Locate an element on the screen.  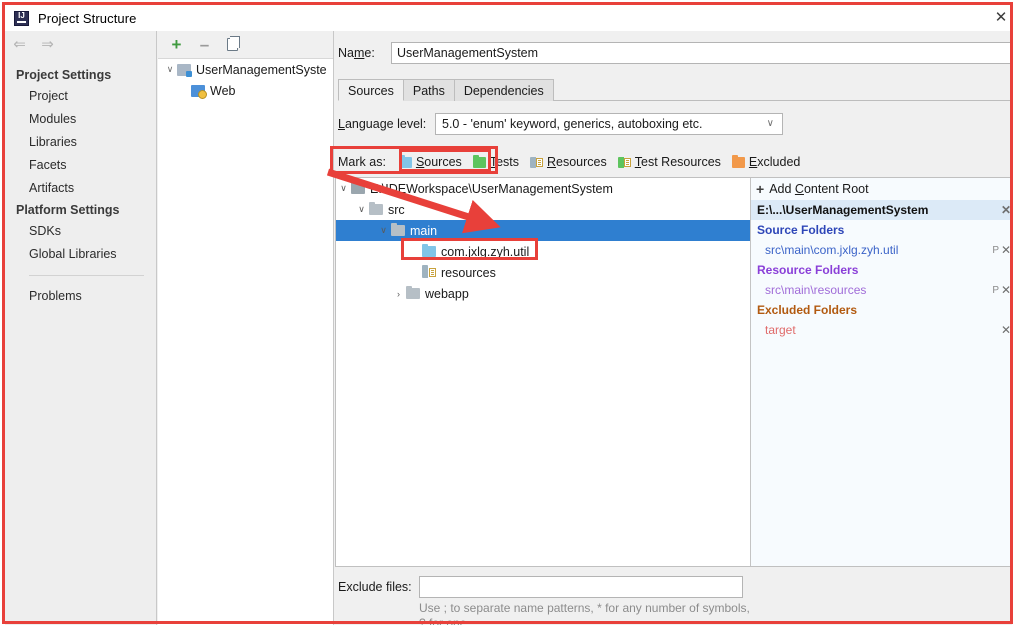
exclude-files-label: Exclude files: is located at coordinates (375, 587).